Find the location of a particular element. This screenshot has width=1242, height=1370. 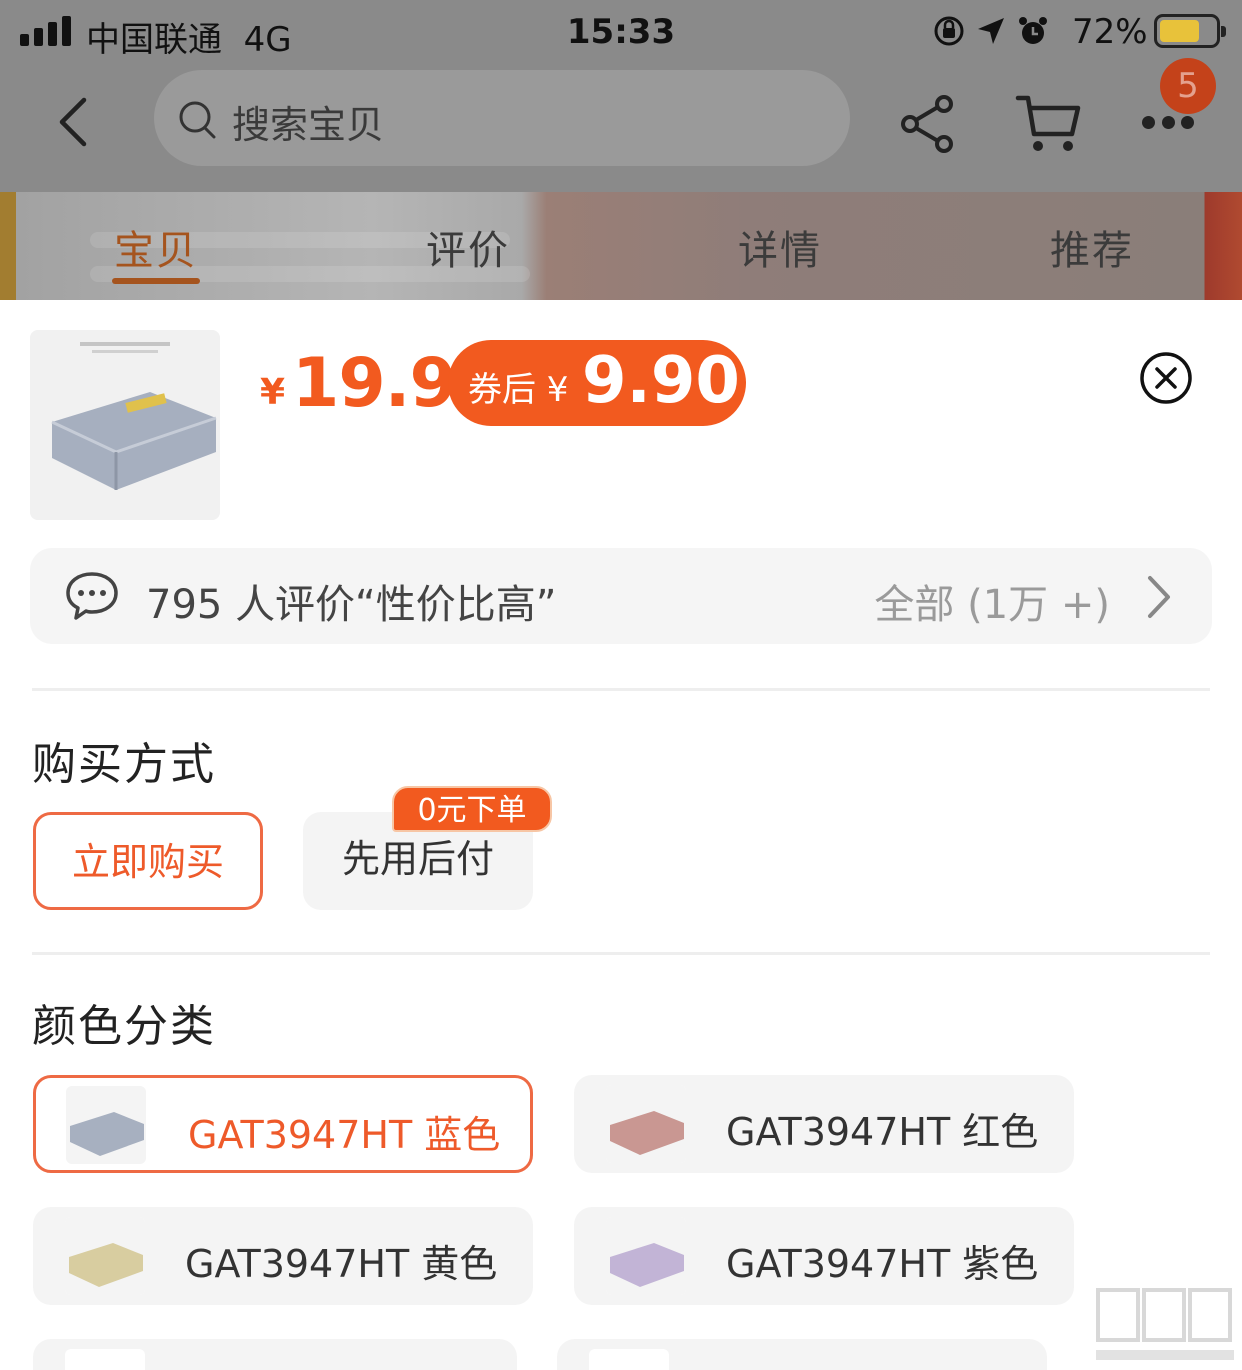

coupon-label: 券后 ¥ is located at coordinates (518, 390).